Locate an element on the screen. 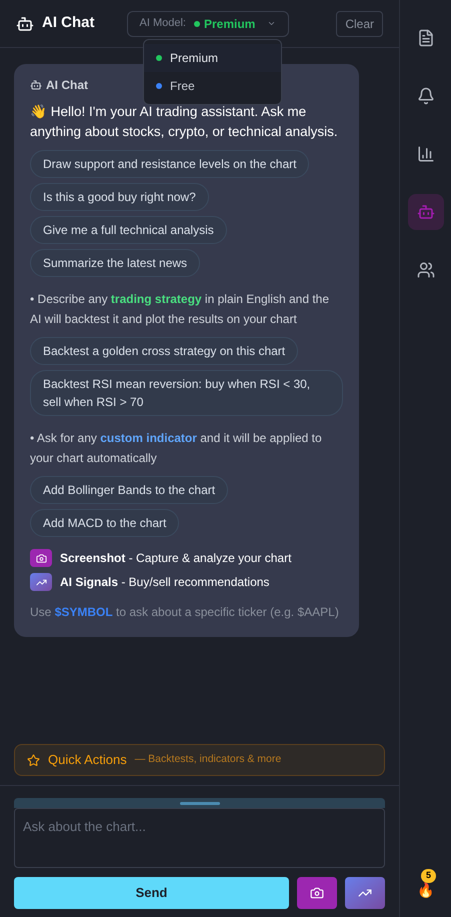 The image size is (451, 917). resize-handle is located at coordinates (199, 803).